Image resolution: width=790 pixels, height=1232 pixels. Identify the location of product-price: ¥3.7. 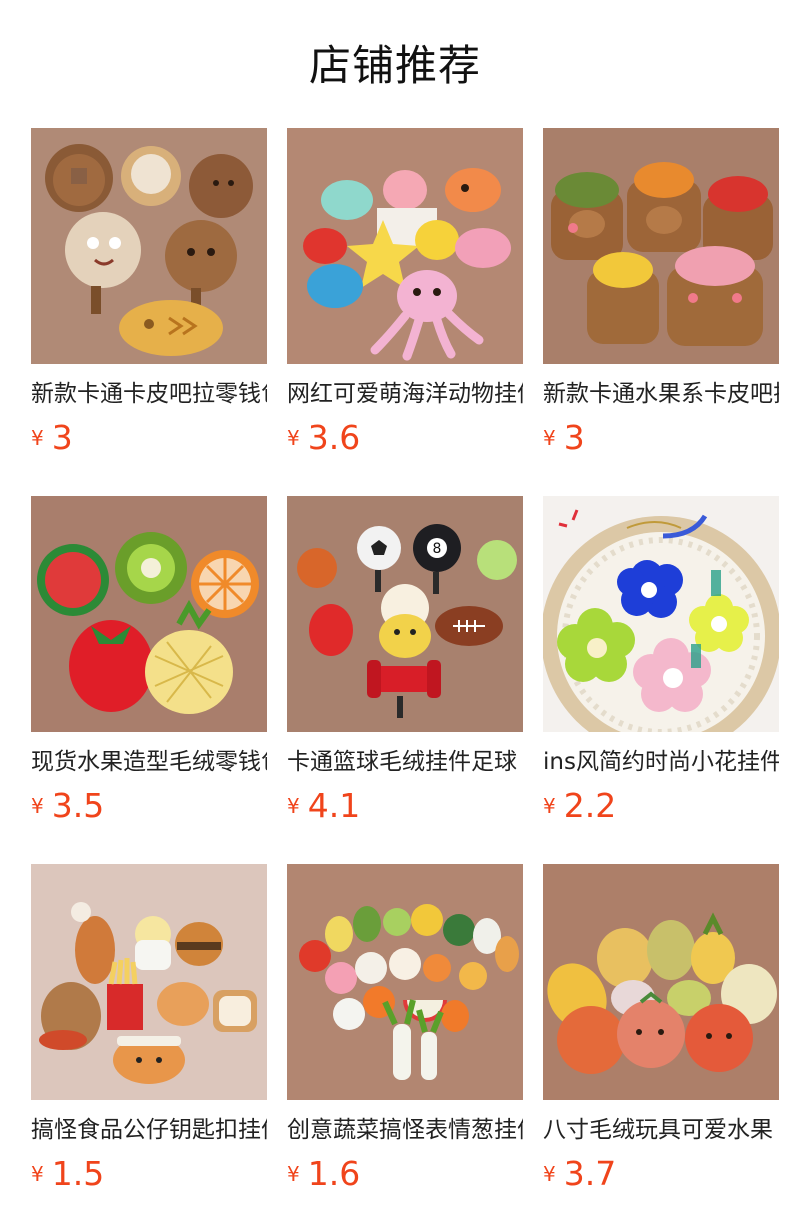
(579, 1174).